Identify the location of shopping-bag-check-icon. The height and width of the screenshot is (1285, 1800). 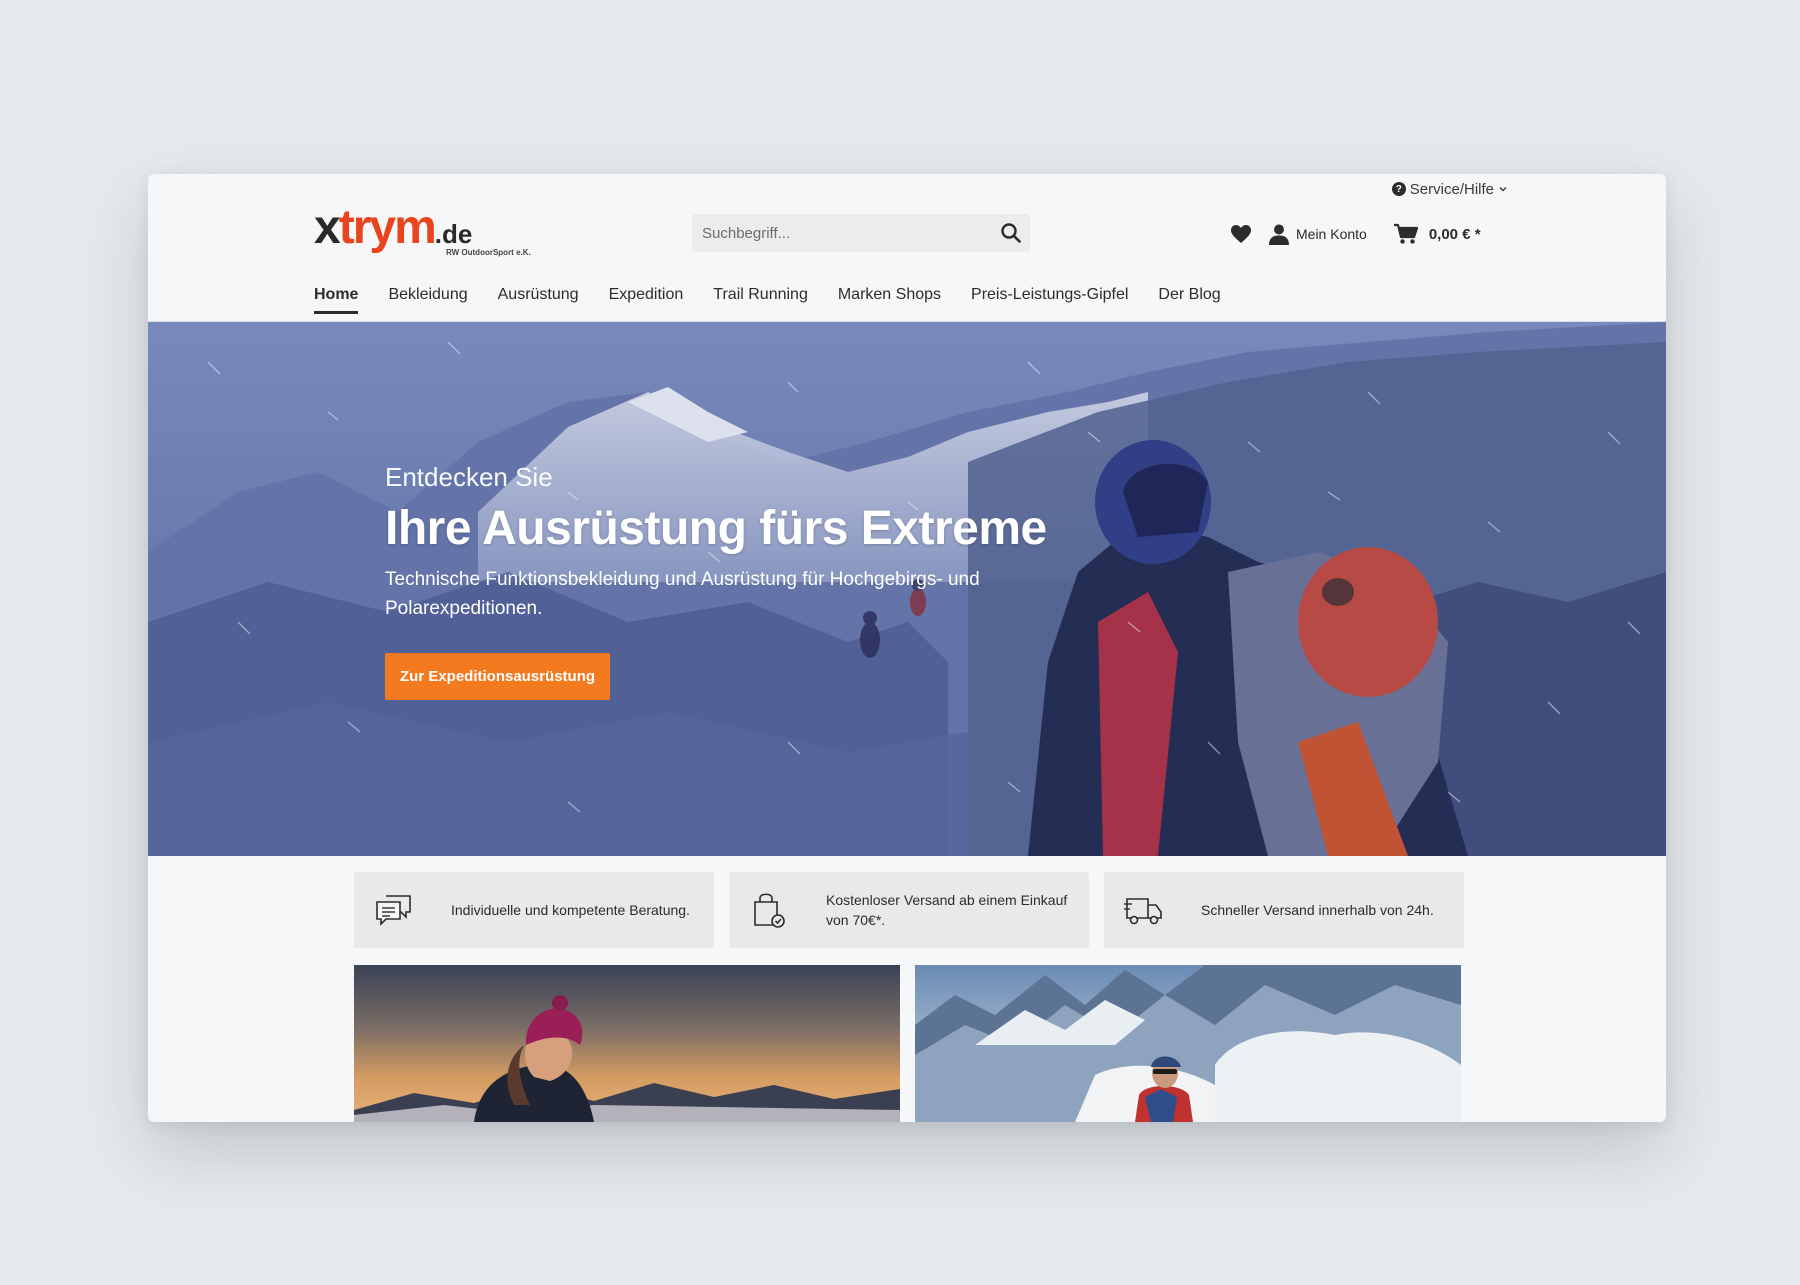
(769, 910).